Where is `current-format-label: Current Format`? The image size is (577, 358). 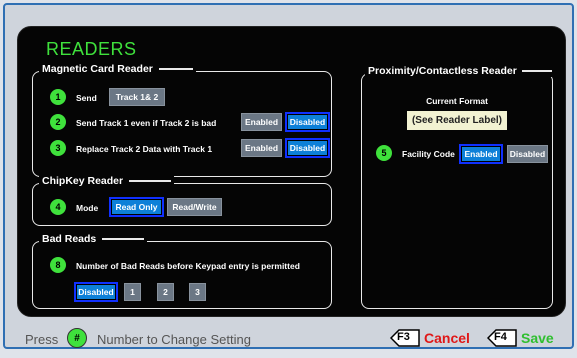 current-format-label: Current Format is located at coordinates (457, 101).